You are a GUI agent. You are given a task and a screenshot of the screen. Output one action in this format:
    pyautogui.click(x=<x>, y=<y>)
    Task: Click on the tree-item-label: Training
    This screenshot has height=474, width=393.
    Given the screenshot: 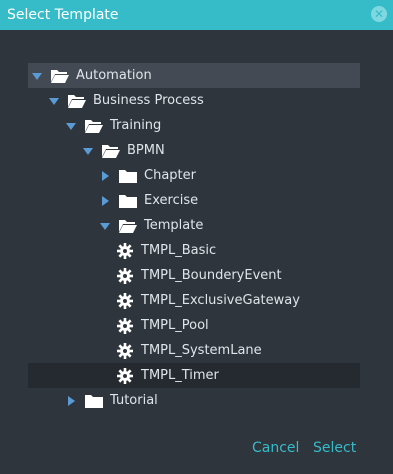 What is the action you would take?
    pyautogui.click(x=136, y=125)
    